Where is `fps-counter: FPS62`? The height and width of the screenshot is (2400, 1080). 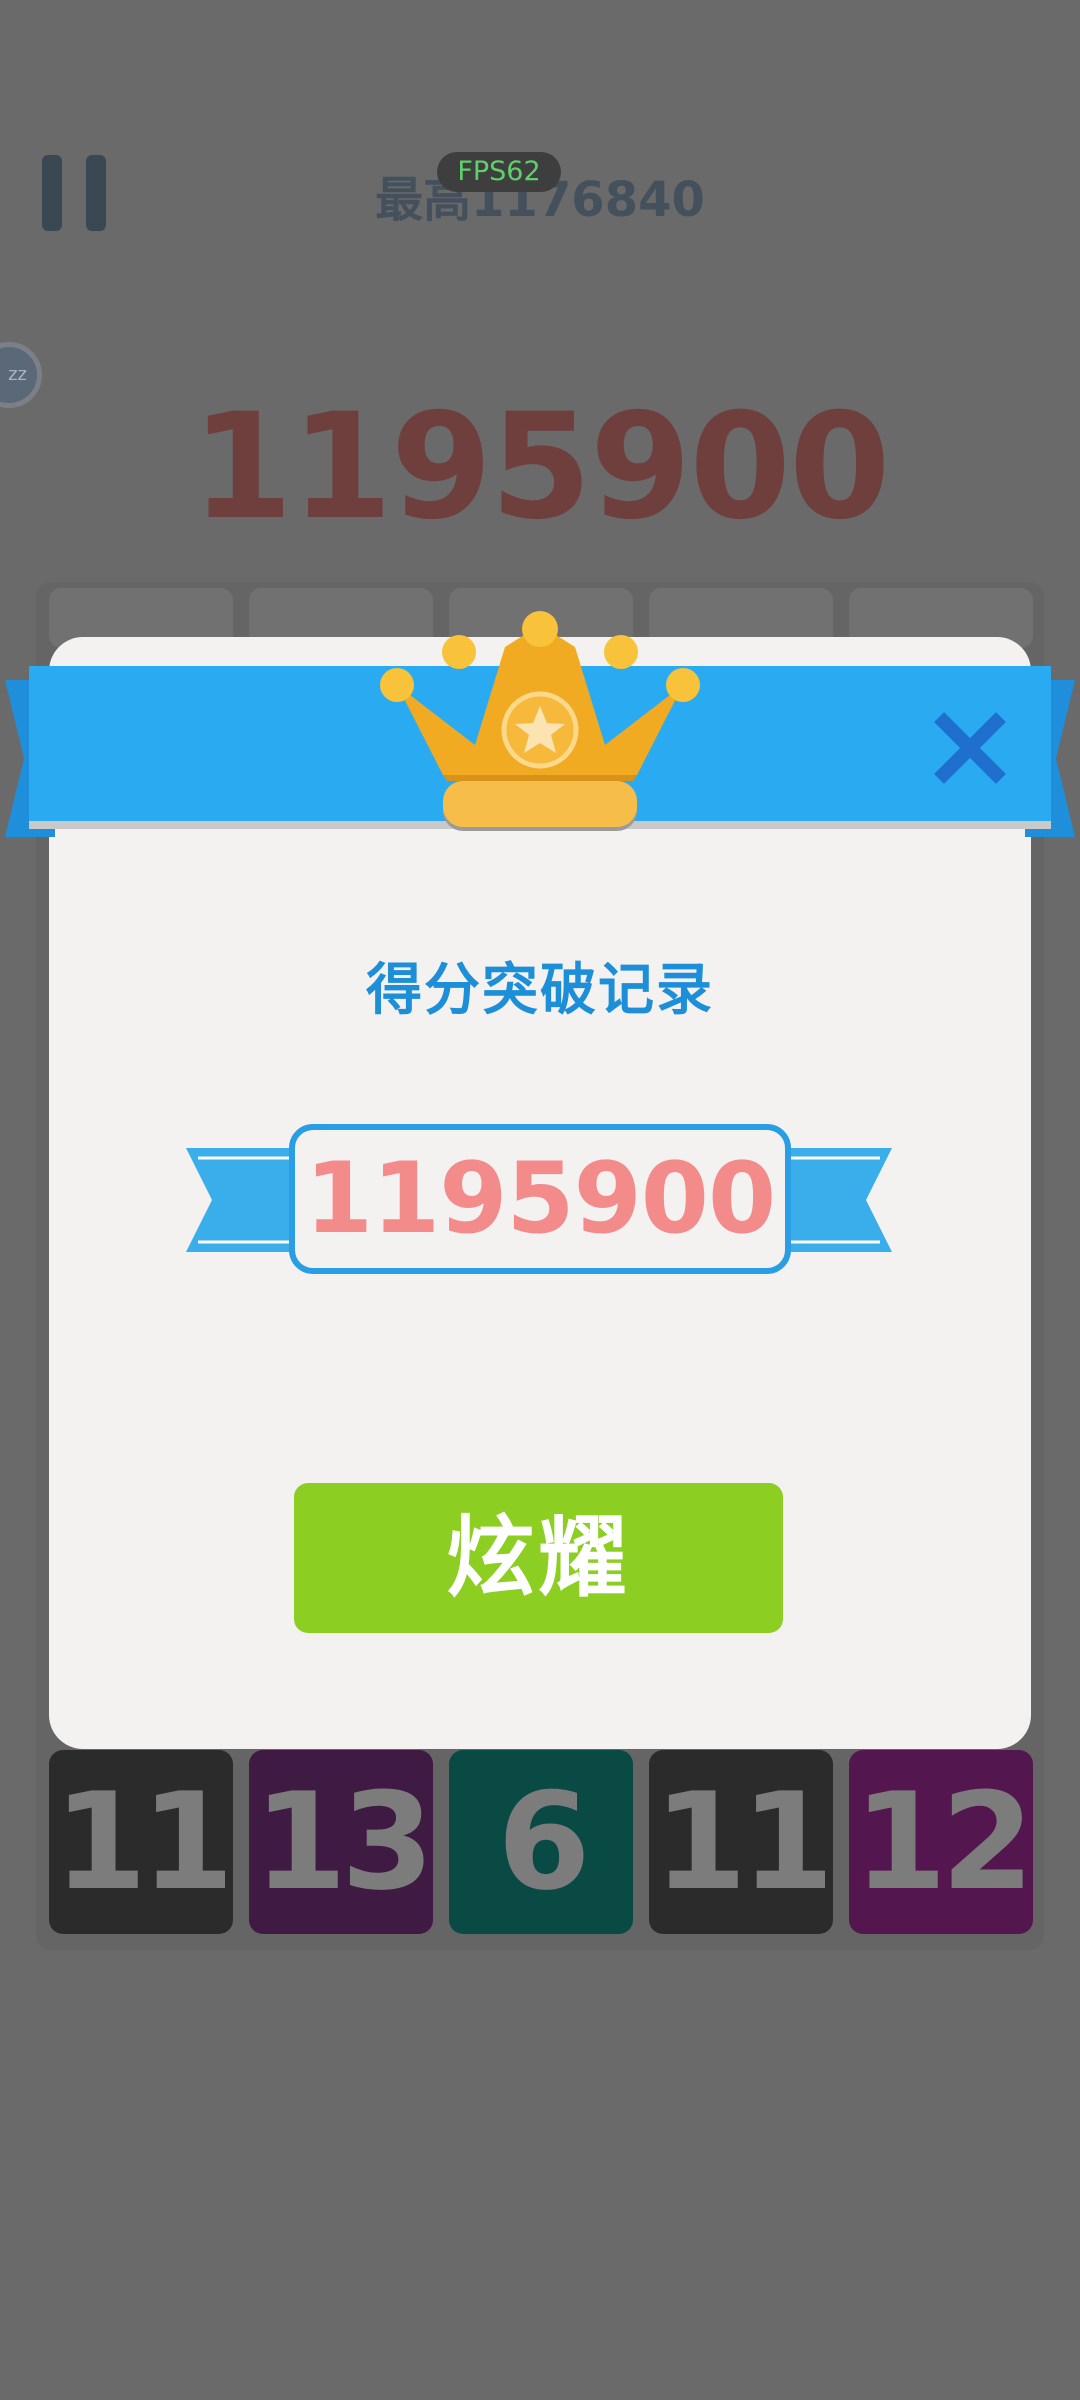
fps-counter: FPS62 is located at coordinates (499, 172).